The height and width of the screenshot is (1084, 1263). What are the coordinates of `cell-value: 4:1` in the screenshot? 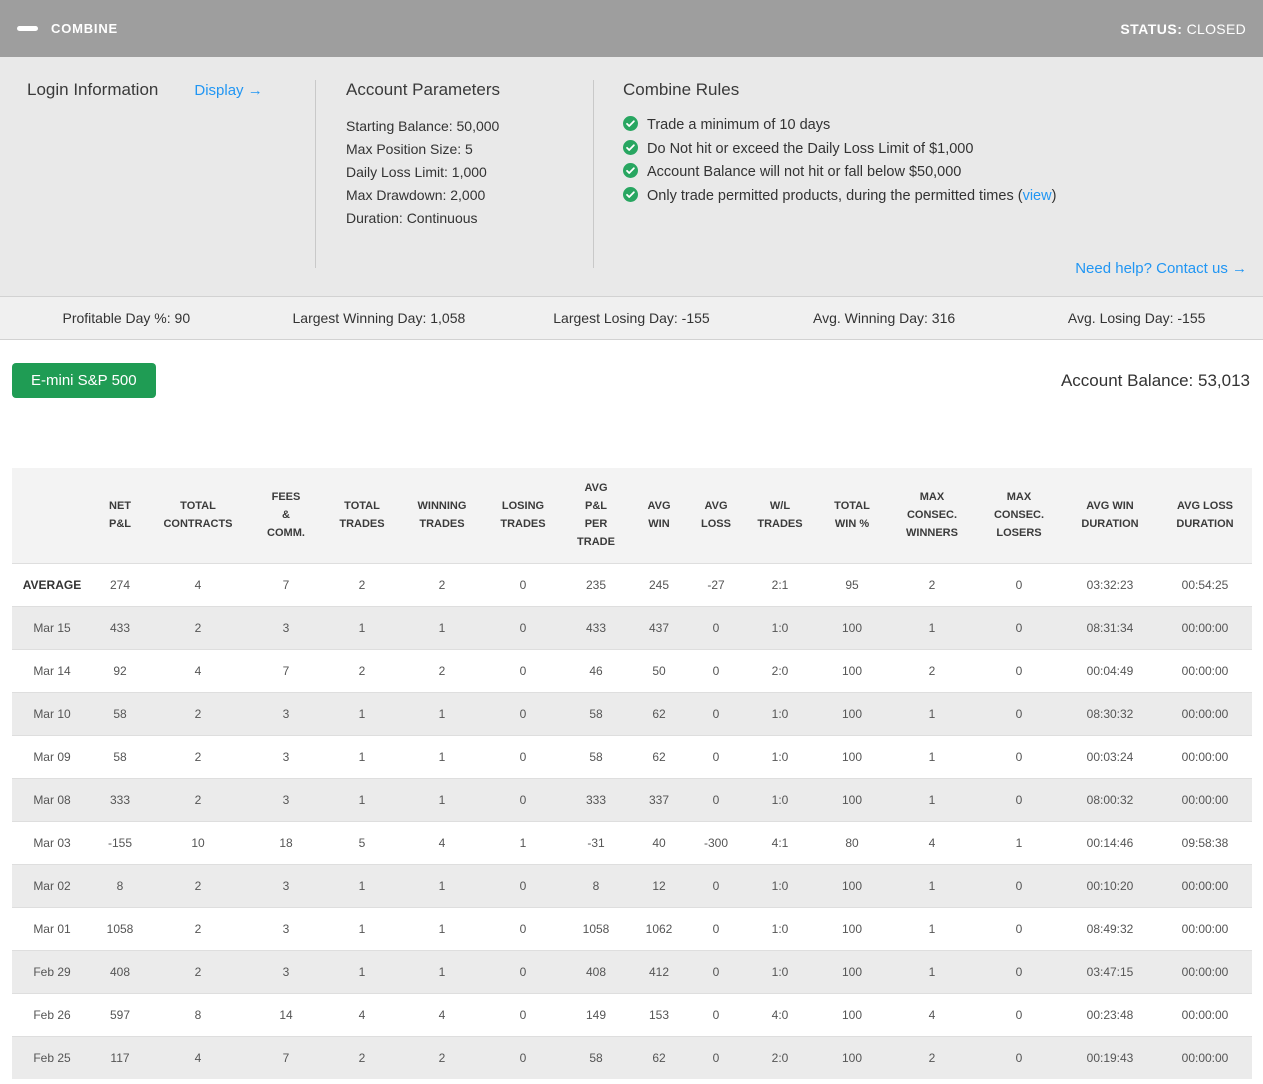 It's located at (780, 842).